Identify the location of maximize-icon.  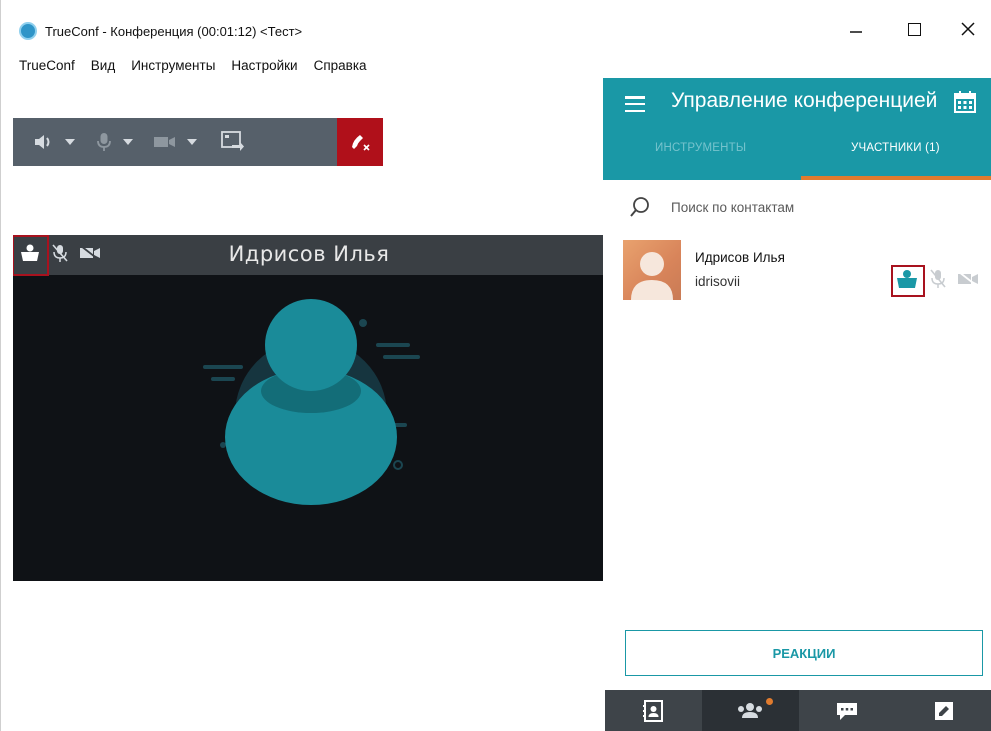
(914, 29).